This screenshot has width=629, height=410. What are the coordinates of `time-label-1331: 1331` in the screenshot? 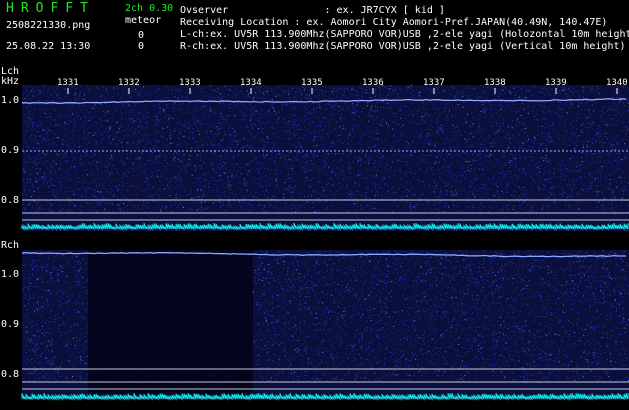 It's located at (68, 83).